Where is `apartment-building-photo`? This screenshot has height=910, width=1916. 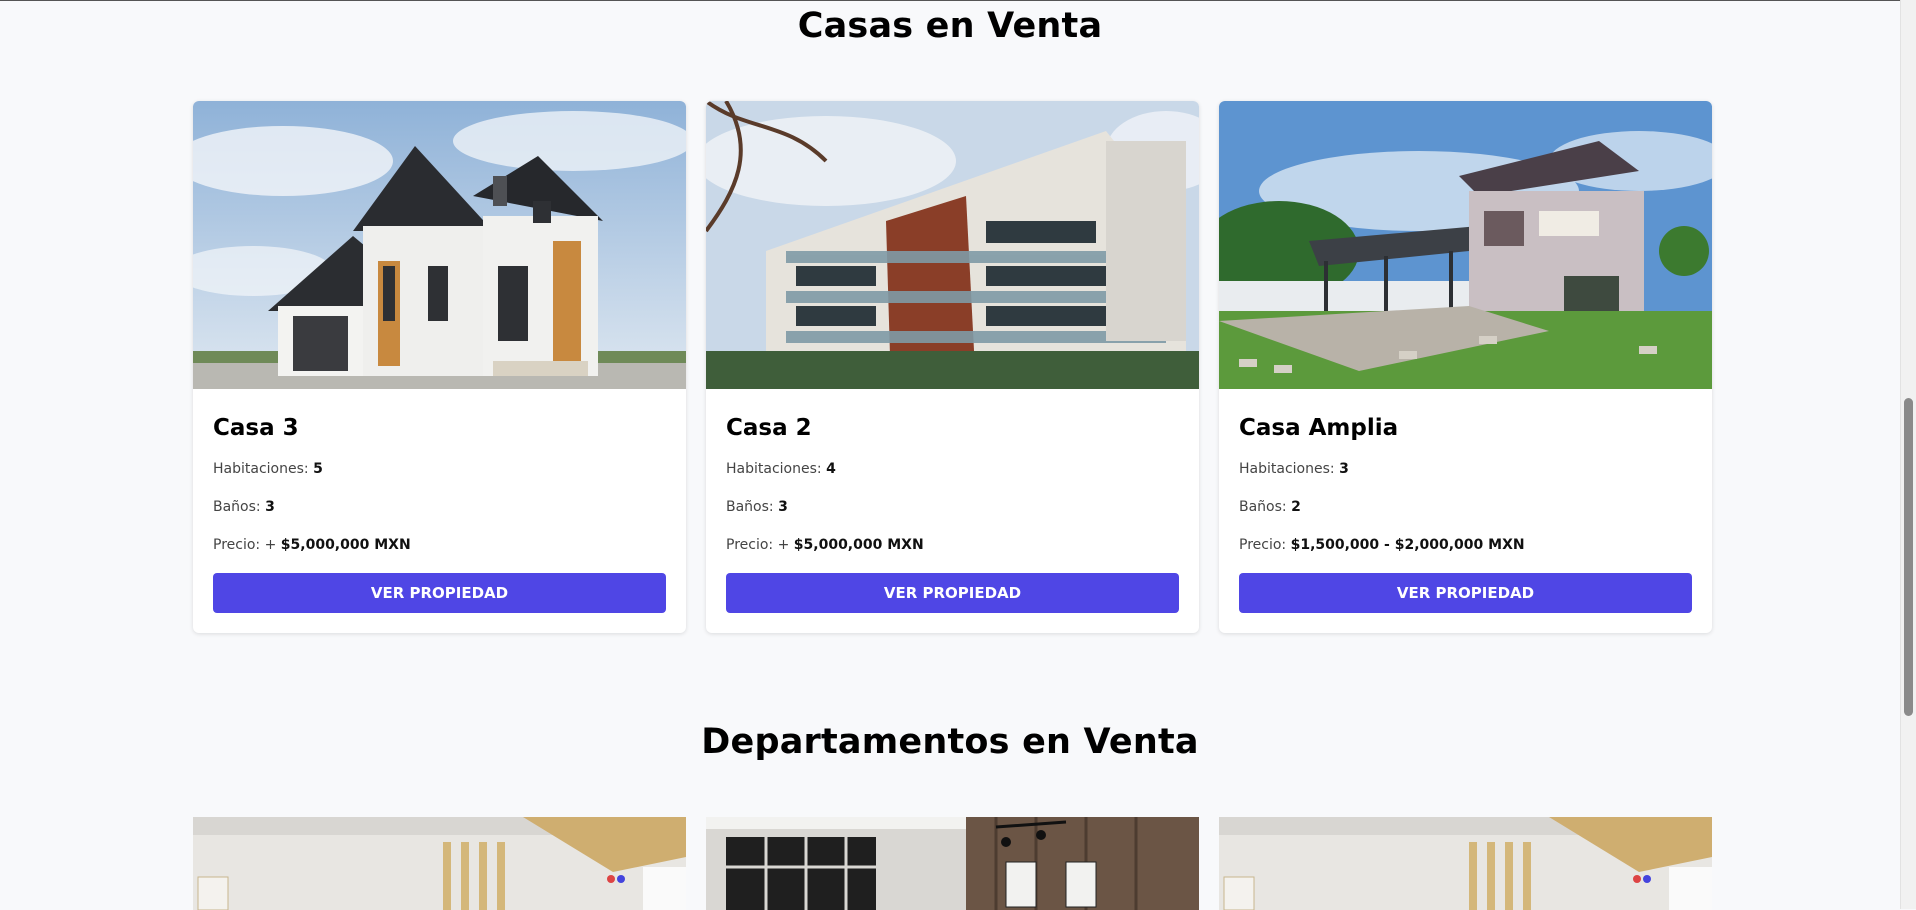
apartment-building-photo is located at coordinates (952, 245).